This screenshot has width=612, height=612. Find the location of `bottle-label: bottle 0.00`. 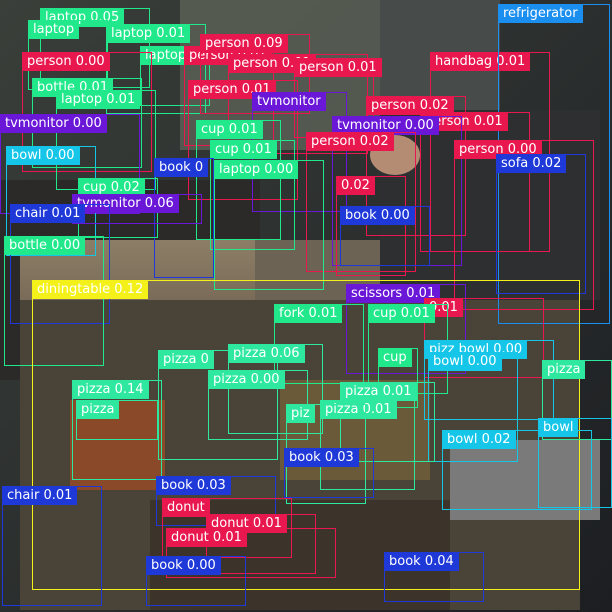

bottle-label: bottle 0.00 is located at coordinates (45, 245).